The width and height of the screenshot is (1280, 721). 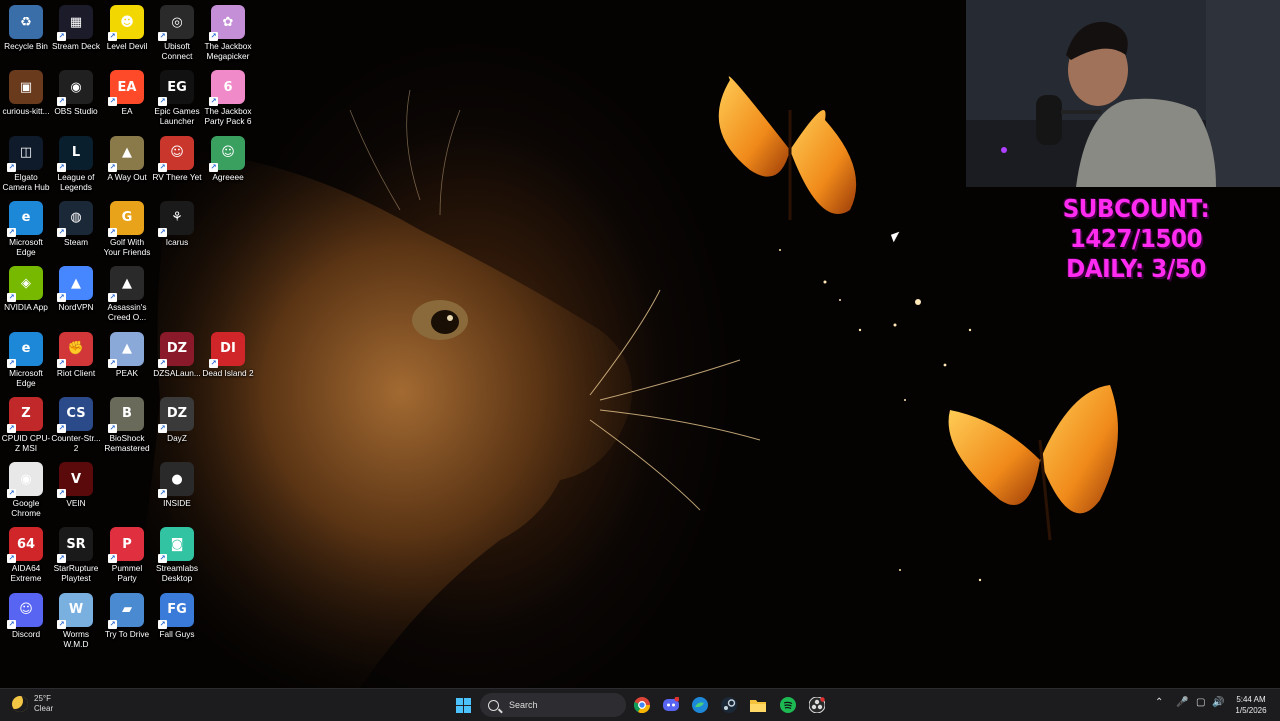 What do you see at coordinates (127, 354) in the screenshot?
I see `desktop-icon-peak: ▲ ↗ PEAK` at bounding box center [127, 354].